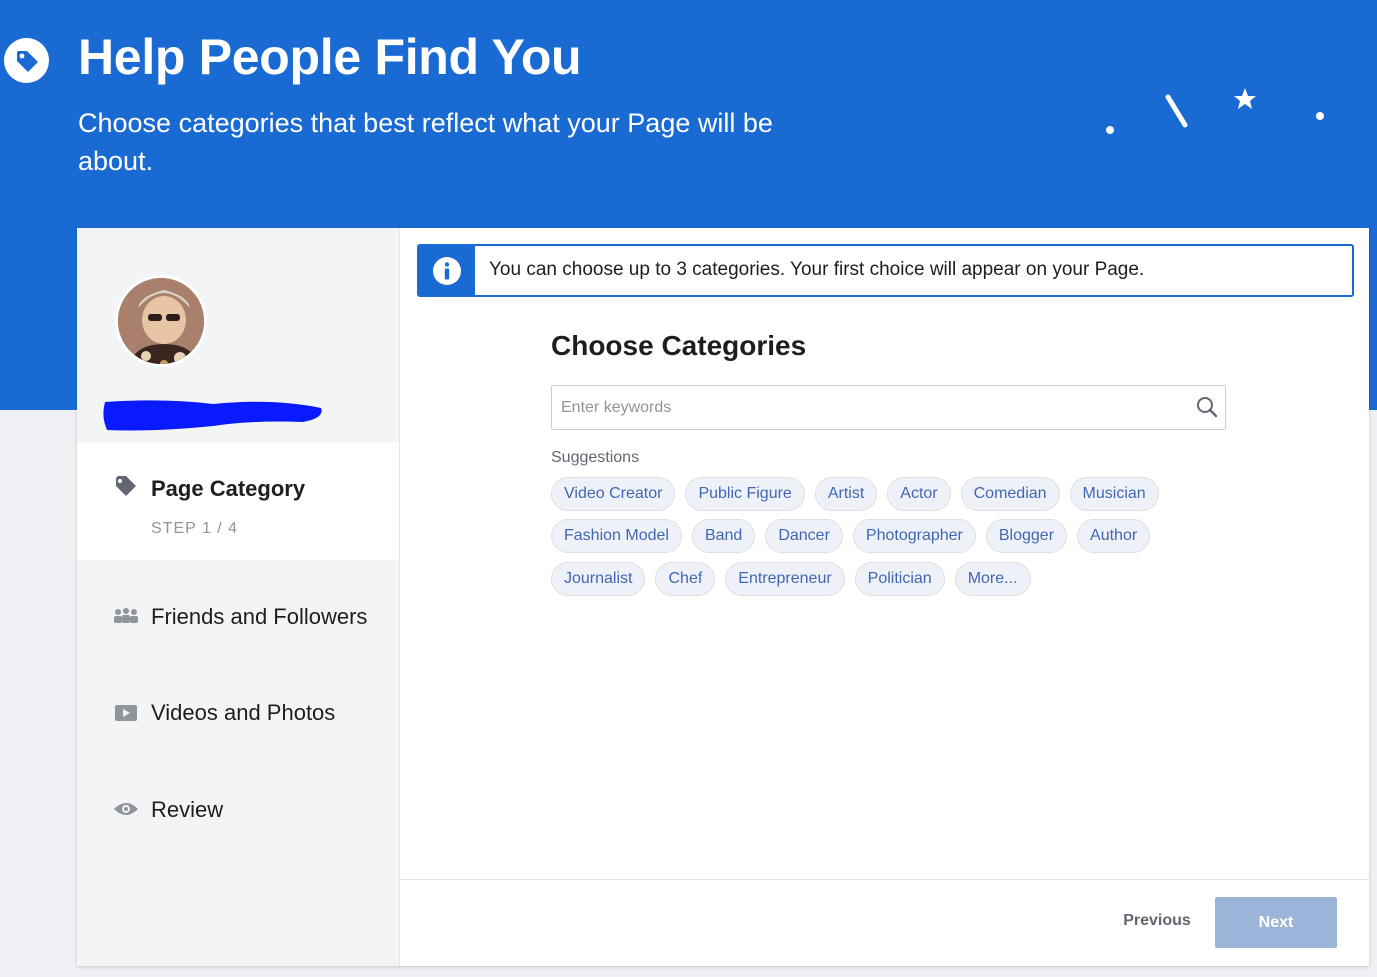 Image resolution: width=1377 pixels, height=977 pixels. Describe the element at coordinates (126, 809) in the screenshot. I see `eye-icon` at that location.